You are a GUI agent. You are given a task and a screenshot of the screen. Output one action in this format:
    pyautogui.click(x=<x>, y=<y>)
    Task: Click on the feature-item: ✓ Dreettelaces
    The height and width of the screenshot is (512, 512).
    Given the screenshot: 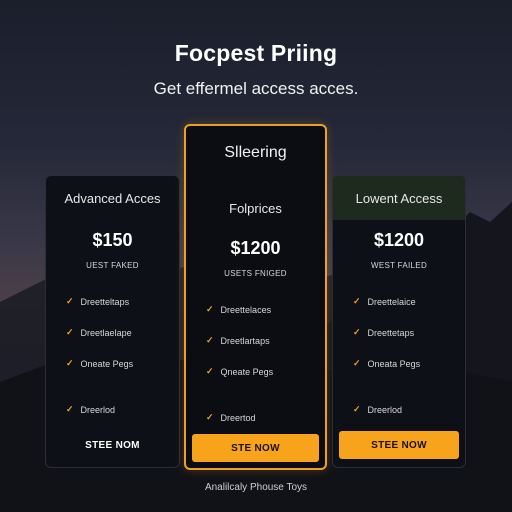 What is the action you would take?
    pyautogui.click(x=239, y=309)
    